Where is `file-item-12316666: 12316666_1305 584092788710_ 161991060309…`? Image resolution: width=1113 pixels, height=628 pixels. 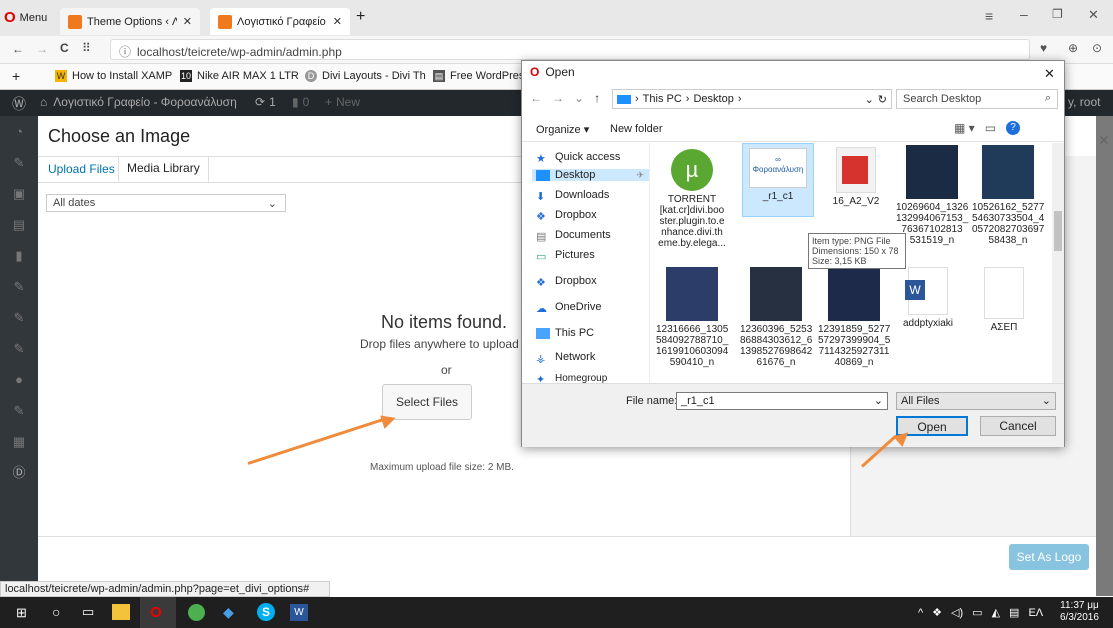 file-item-12316666: 12316666_1305 584092788710_ 161991060309… is located at coordinates (692, 317).